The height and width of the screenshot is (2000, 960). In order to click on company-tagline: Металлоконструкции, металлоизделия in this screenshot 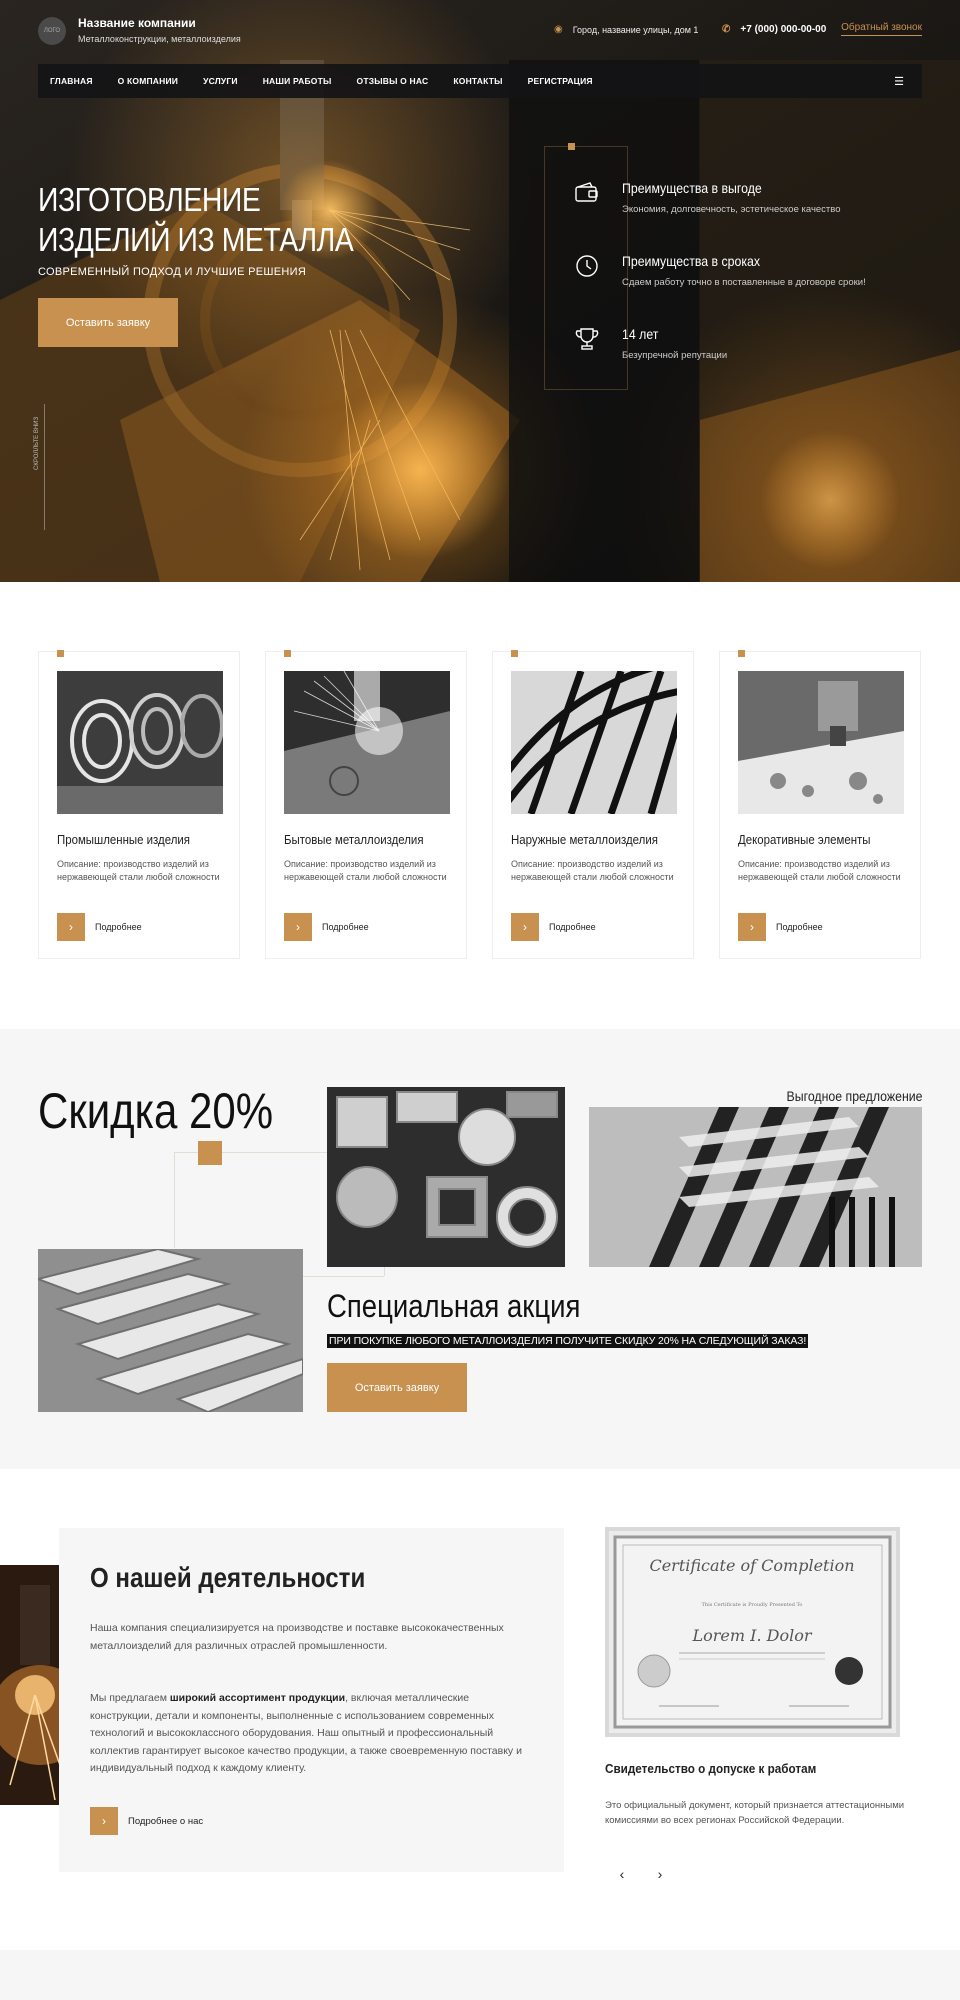, I will do `click(159, 39)`.